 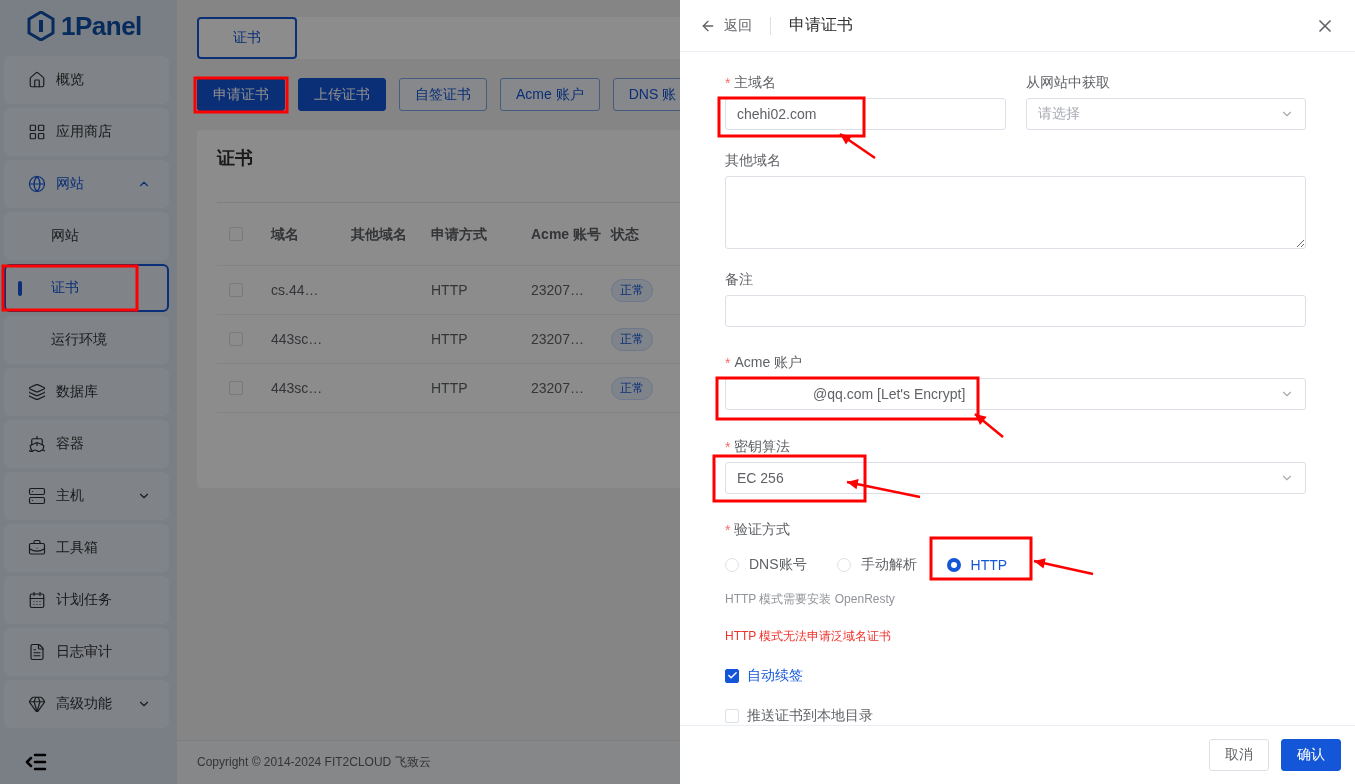 I want to click on checkbox-option: 自动续签, so click(x=1015, y=676).